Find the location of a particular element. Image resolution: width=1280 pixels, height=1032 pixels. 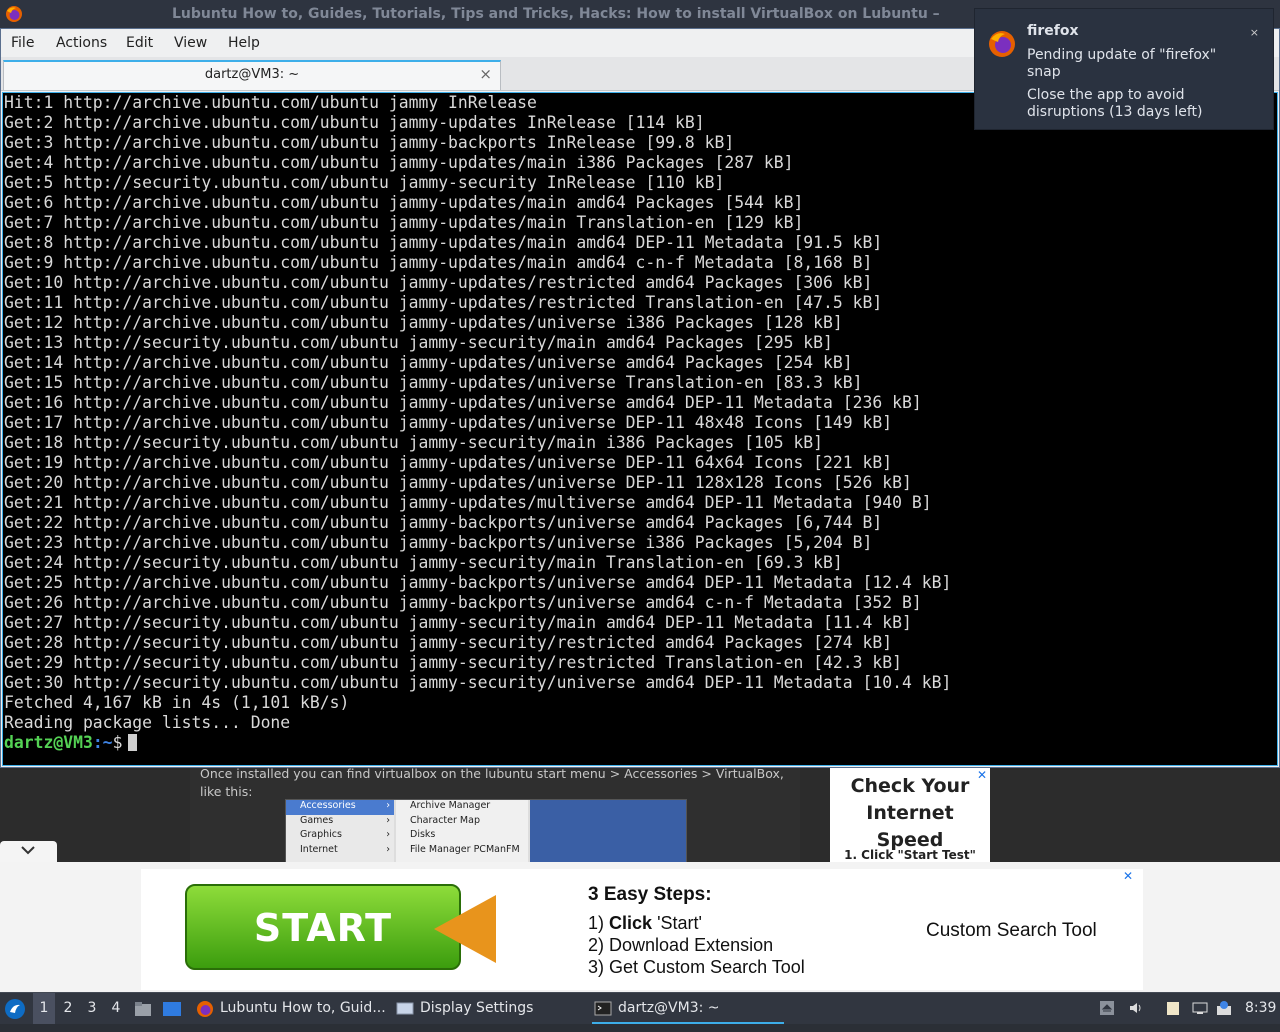

menu-app-item: Character Map is located at coordinates (445, 820).